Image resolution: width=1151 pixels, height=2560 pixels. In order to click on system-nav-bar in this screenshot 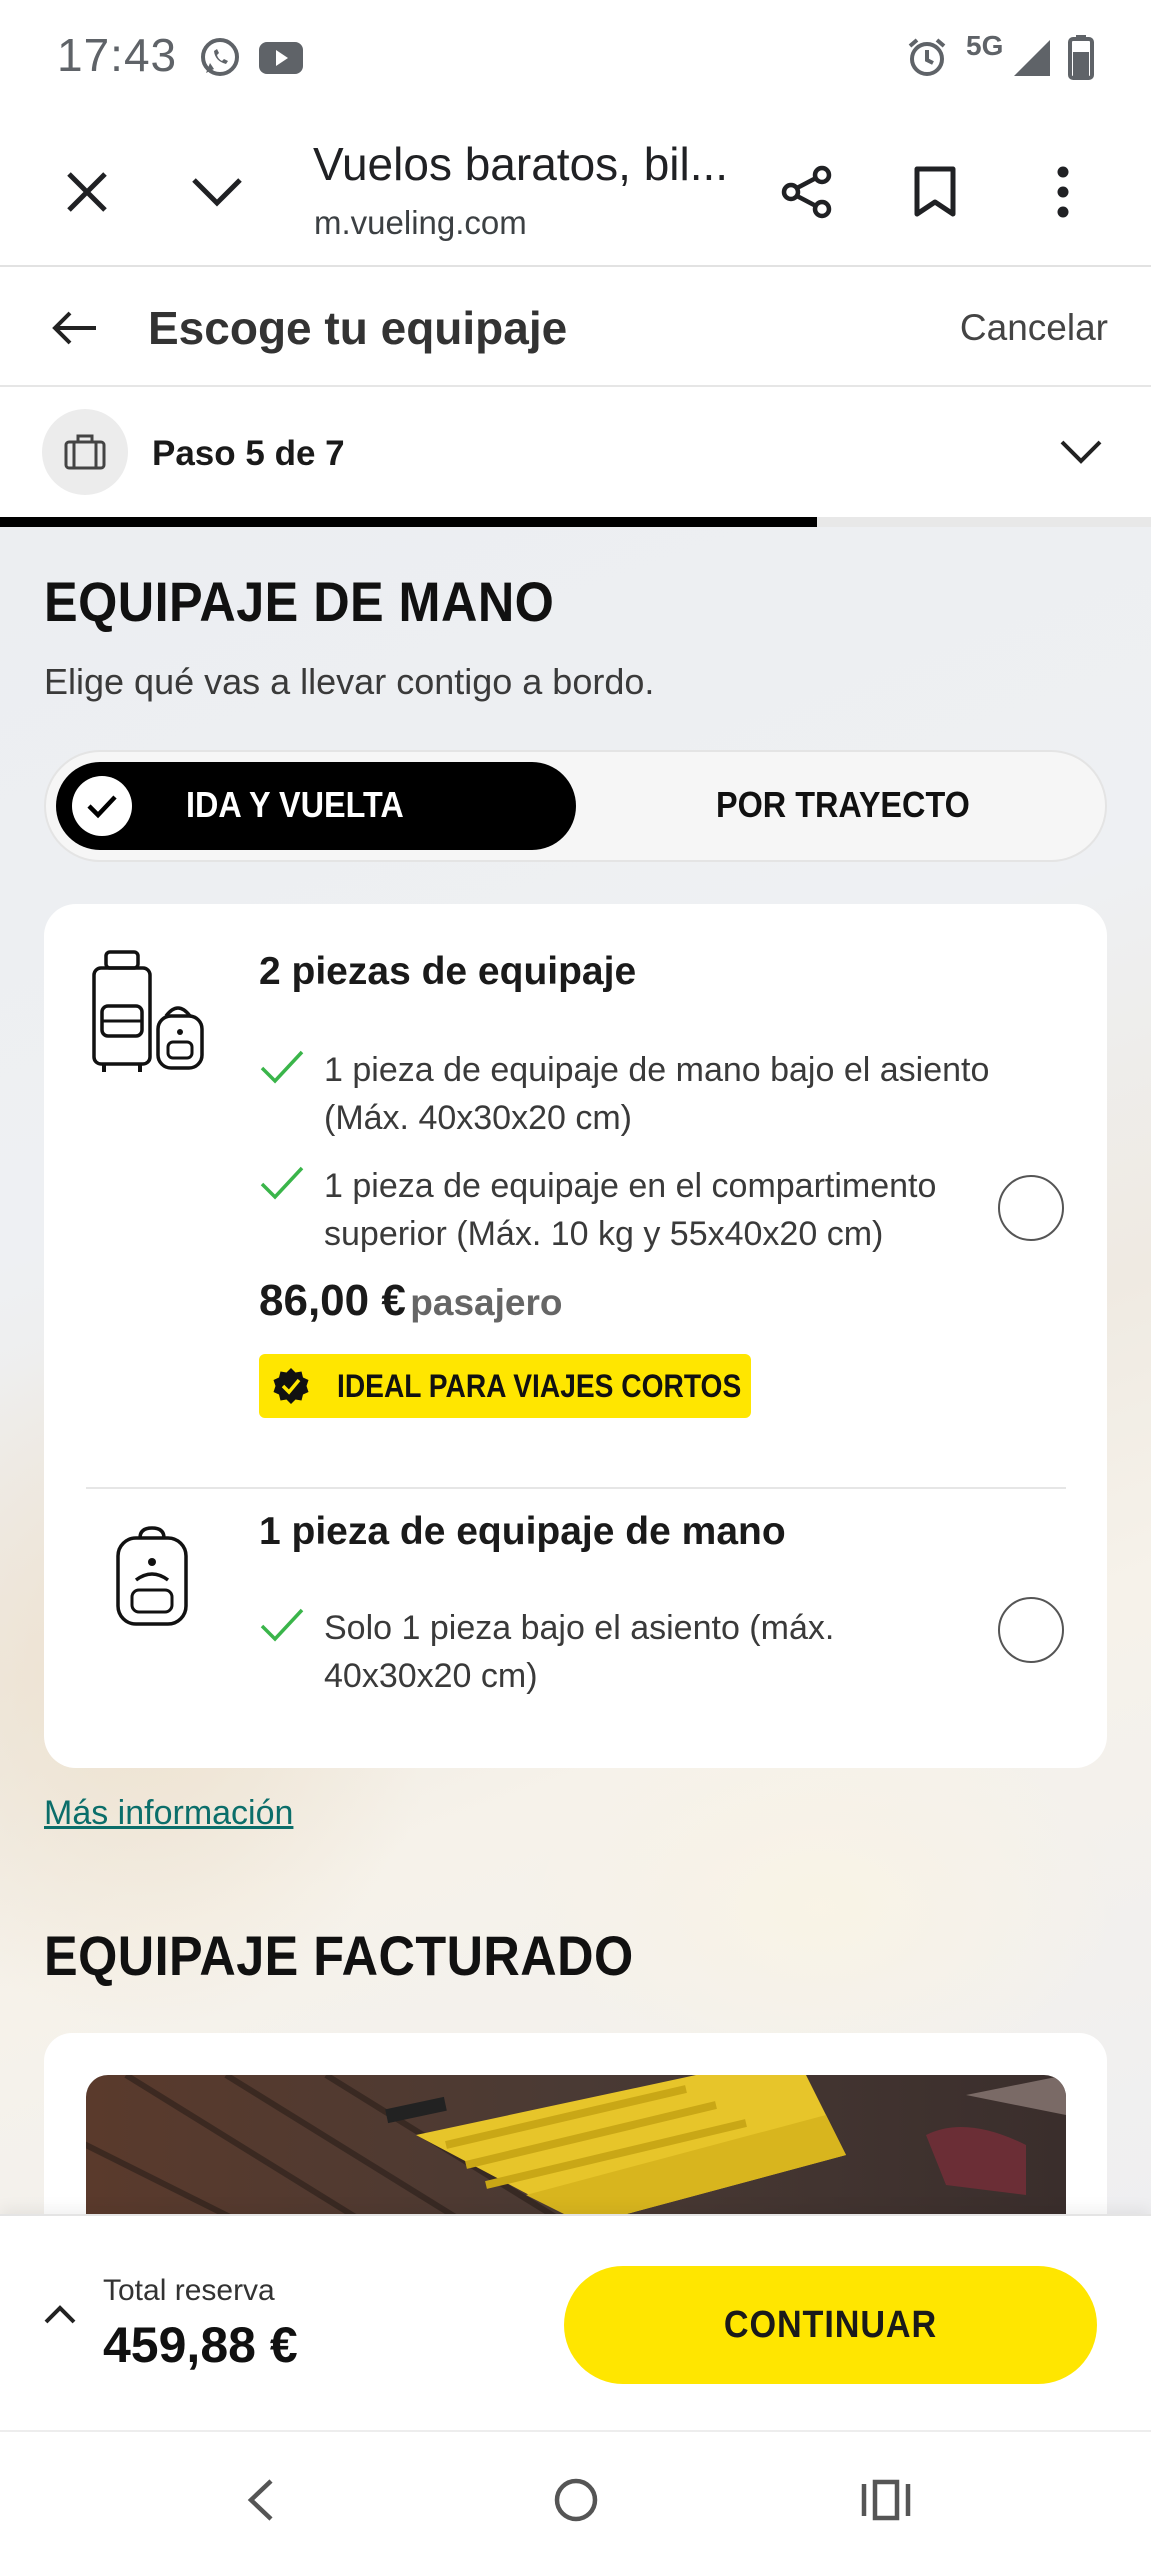, I will do `click(575, 2495)`.